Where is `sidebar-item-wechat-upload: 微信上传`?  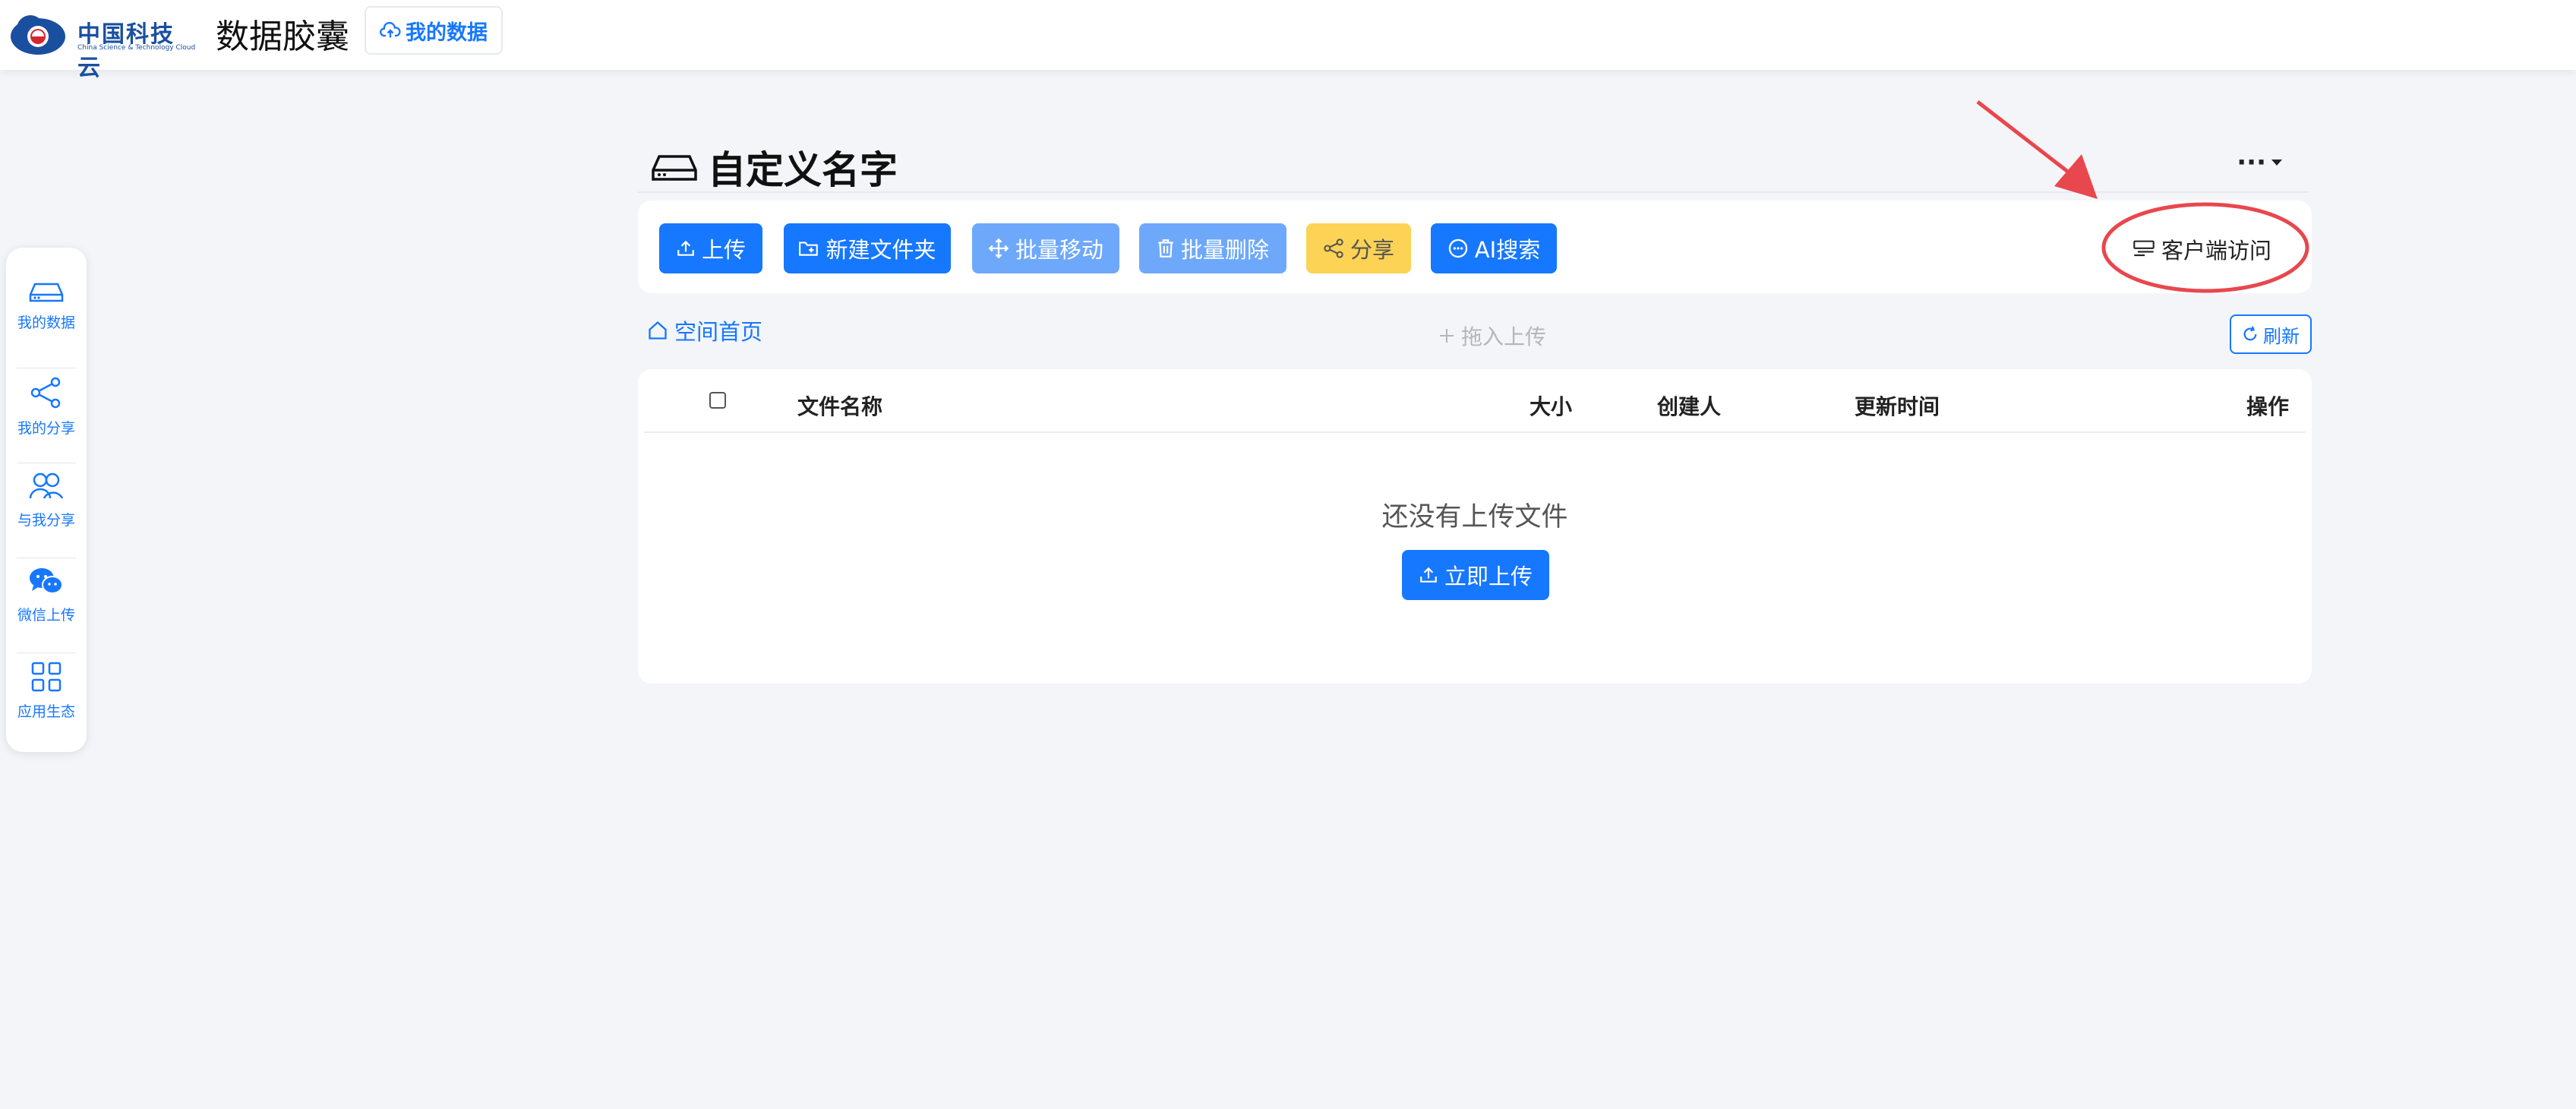
sidebar-item-wechat-upload: 微信上传 is located at coordinates (47, 609).